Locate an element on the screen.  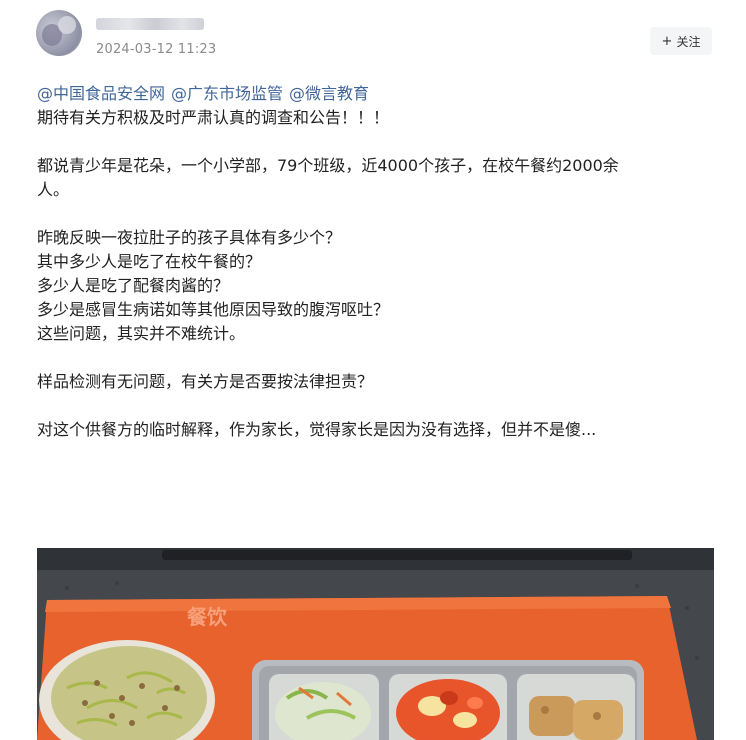
placemat-logo: 餐饮 is located at coordinates (207, 617).